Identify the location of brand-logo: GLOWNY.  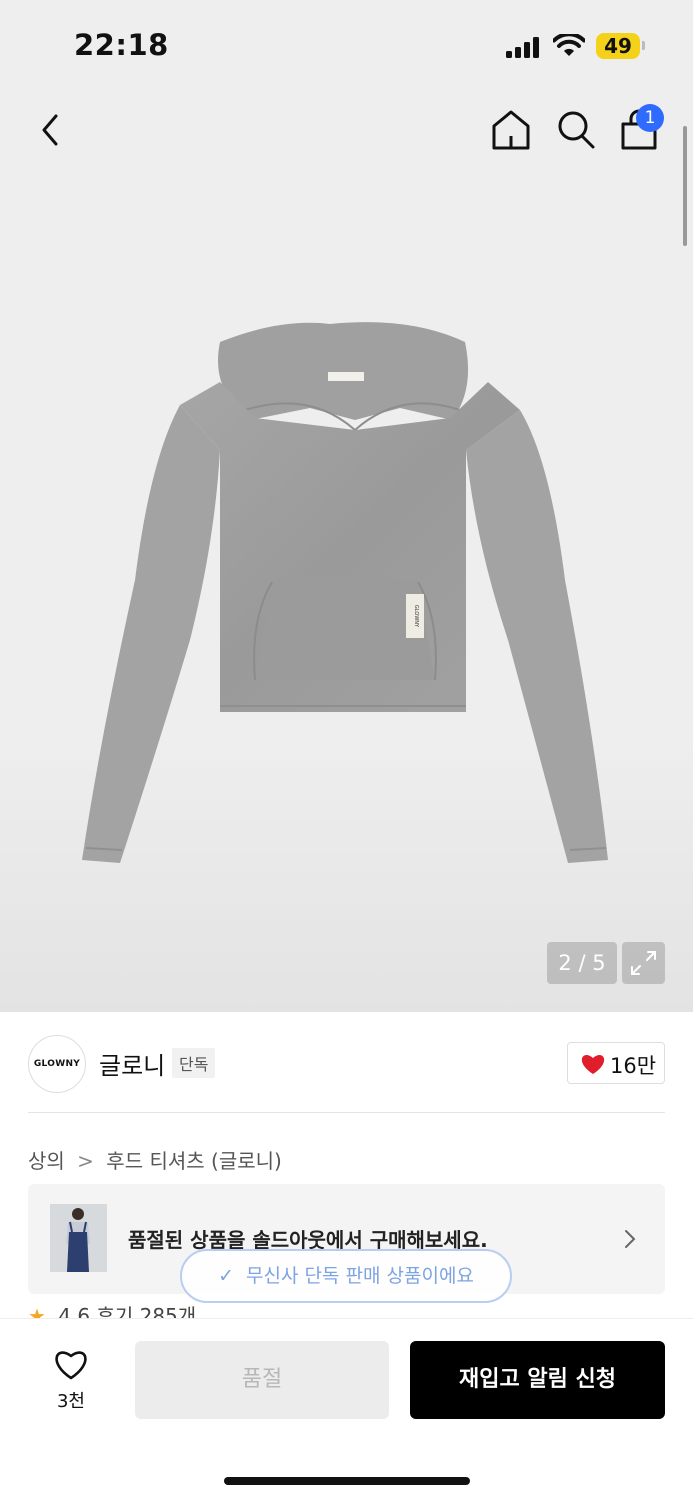
(57, 1064).